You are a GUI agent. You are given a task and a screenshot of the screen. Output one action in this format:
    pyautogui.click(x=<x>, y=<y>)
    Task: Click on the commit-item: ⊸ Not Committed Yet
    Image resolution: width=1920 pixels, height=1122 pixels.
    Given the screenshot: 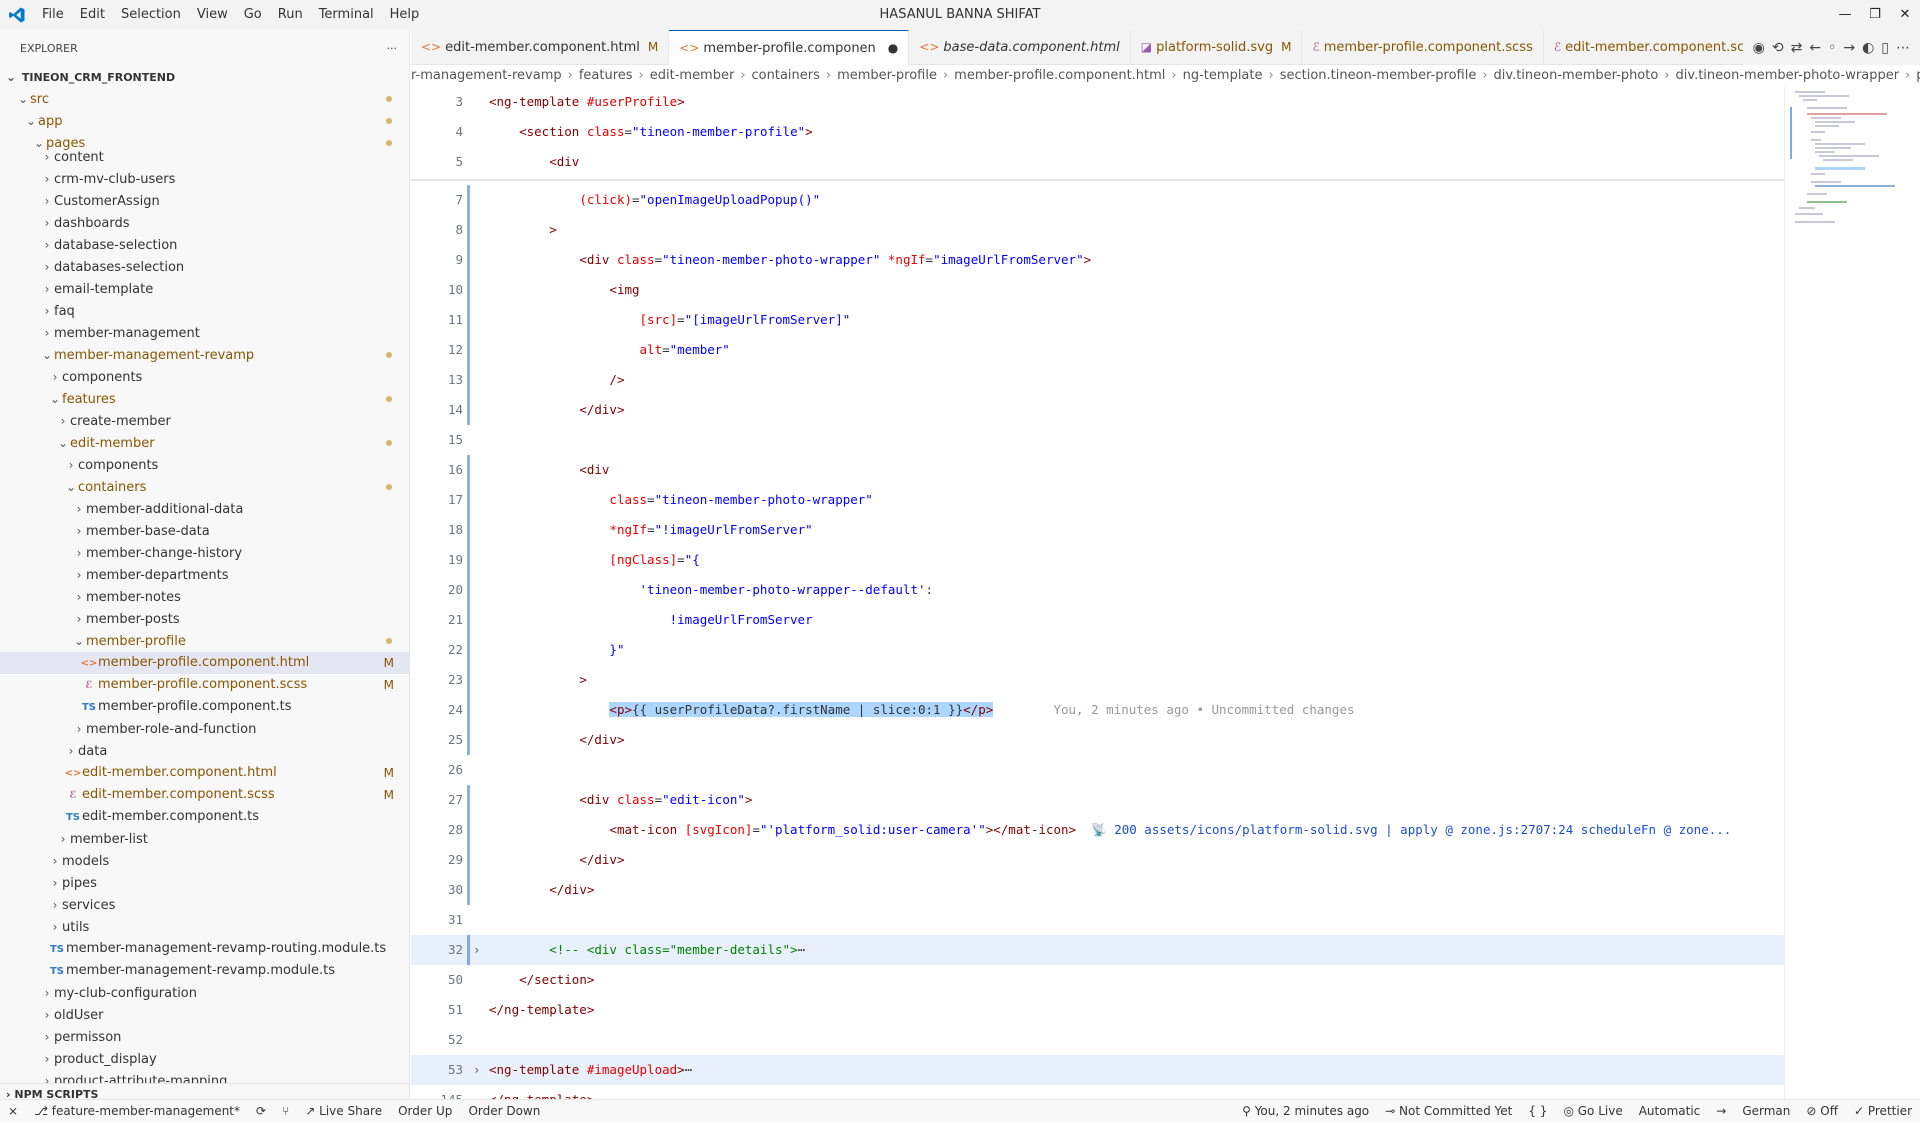 What is the action you would take?
    pyautogui.click(x=1448, y=1111)
    